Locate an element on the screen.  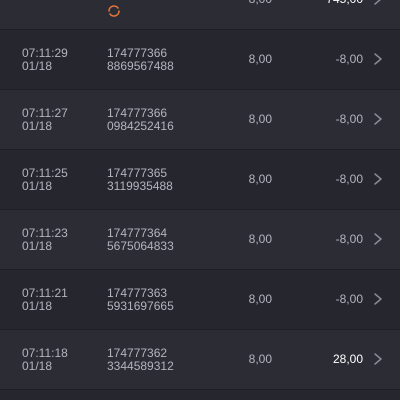
reference-number-text: 3344589312 is located at coordinates (140, 366).